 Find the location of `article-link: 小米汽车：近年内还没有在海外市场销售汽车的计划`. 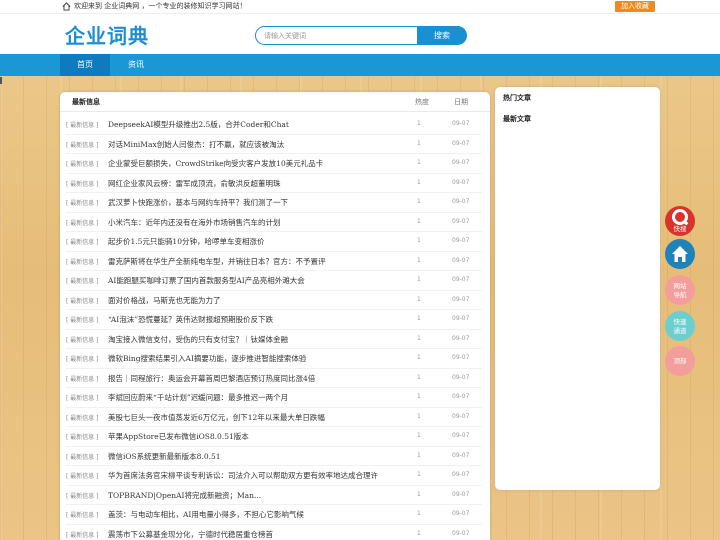

article-link: 小米汽车：近年内还没有在海外市场销售汽车的计划 is located at coordinates (254, 222).